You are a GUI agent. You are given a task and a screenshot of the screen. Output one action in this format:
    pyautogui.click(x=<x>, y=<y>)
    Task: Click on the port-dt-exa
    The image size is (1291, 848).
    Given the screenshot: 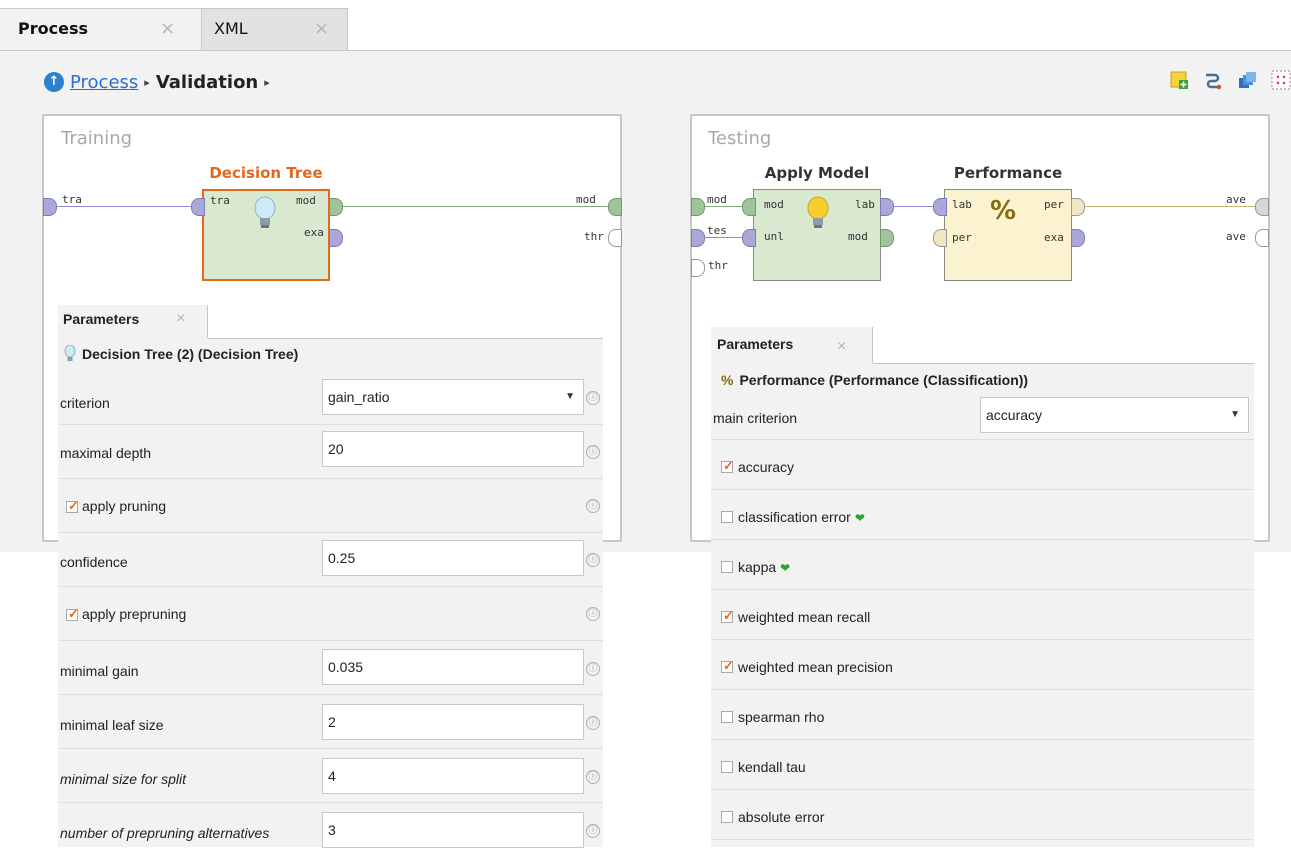 What is the action you would take?
    pyautogui.click(x=336, y=238)
    